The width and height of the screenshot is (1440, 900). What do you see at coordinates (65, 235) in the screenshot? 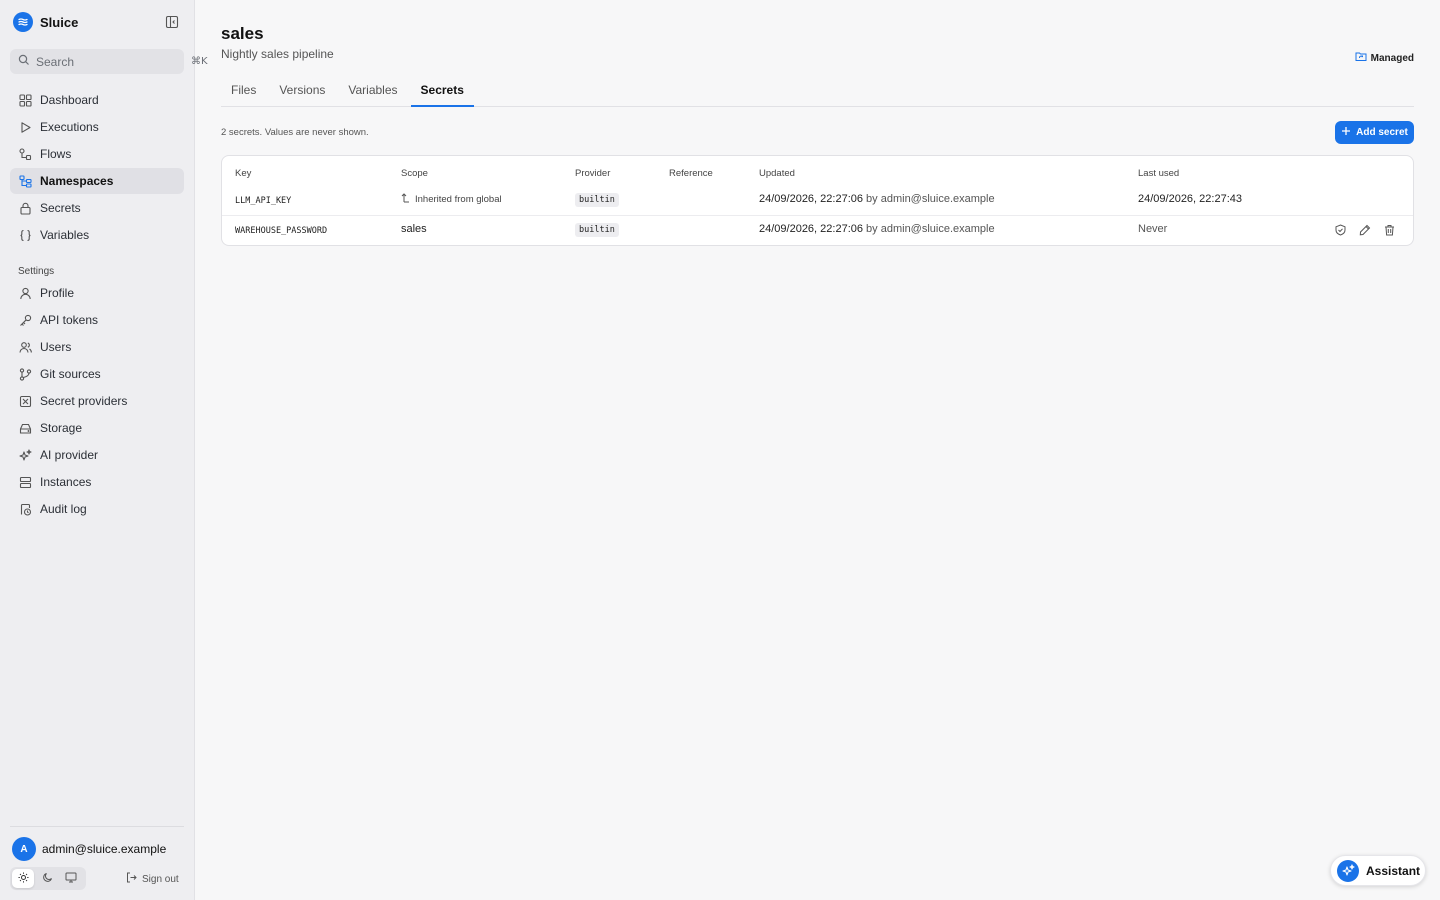
I see `sidebar-item-label: Variables` at bounding box center [65, 235].